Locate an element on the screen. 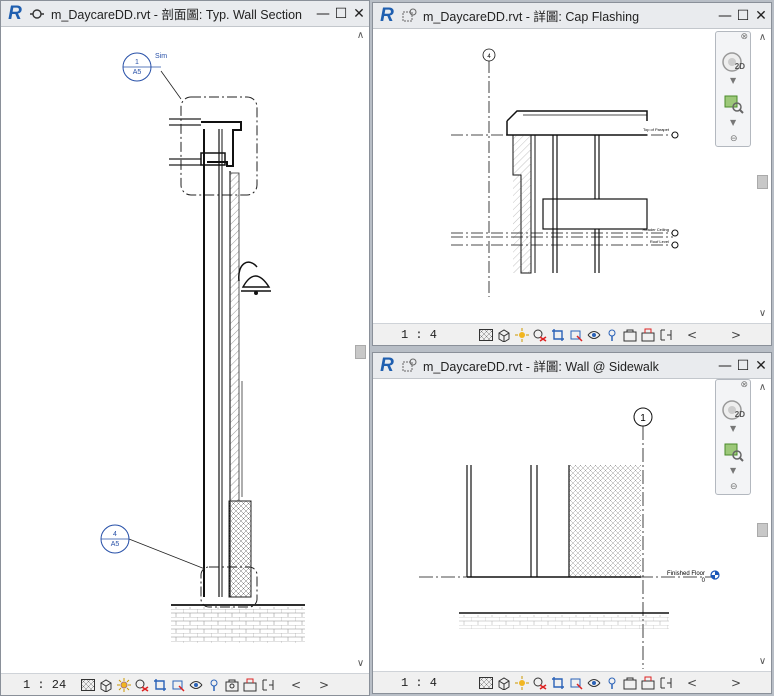 The image size is (774, 696). level-line: Roof Level is located at coordinates (565, 244).